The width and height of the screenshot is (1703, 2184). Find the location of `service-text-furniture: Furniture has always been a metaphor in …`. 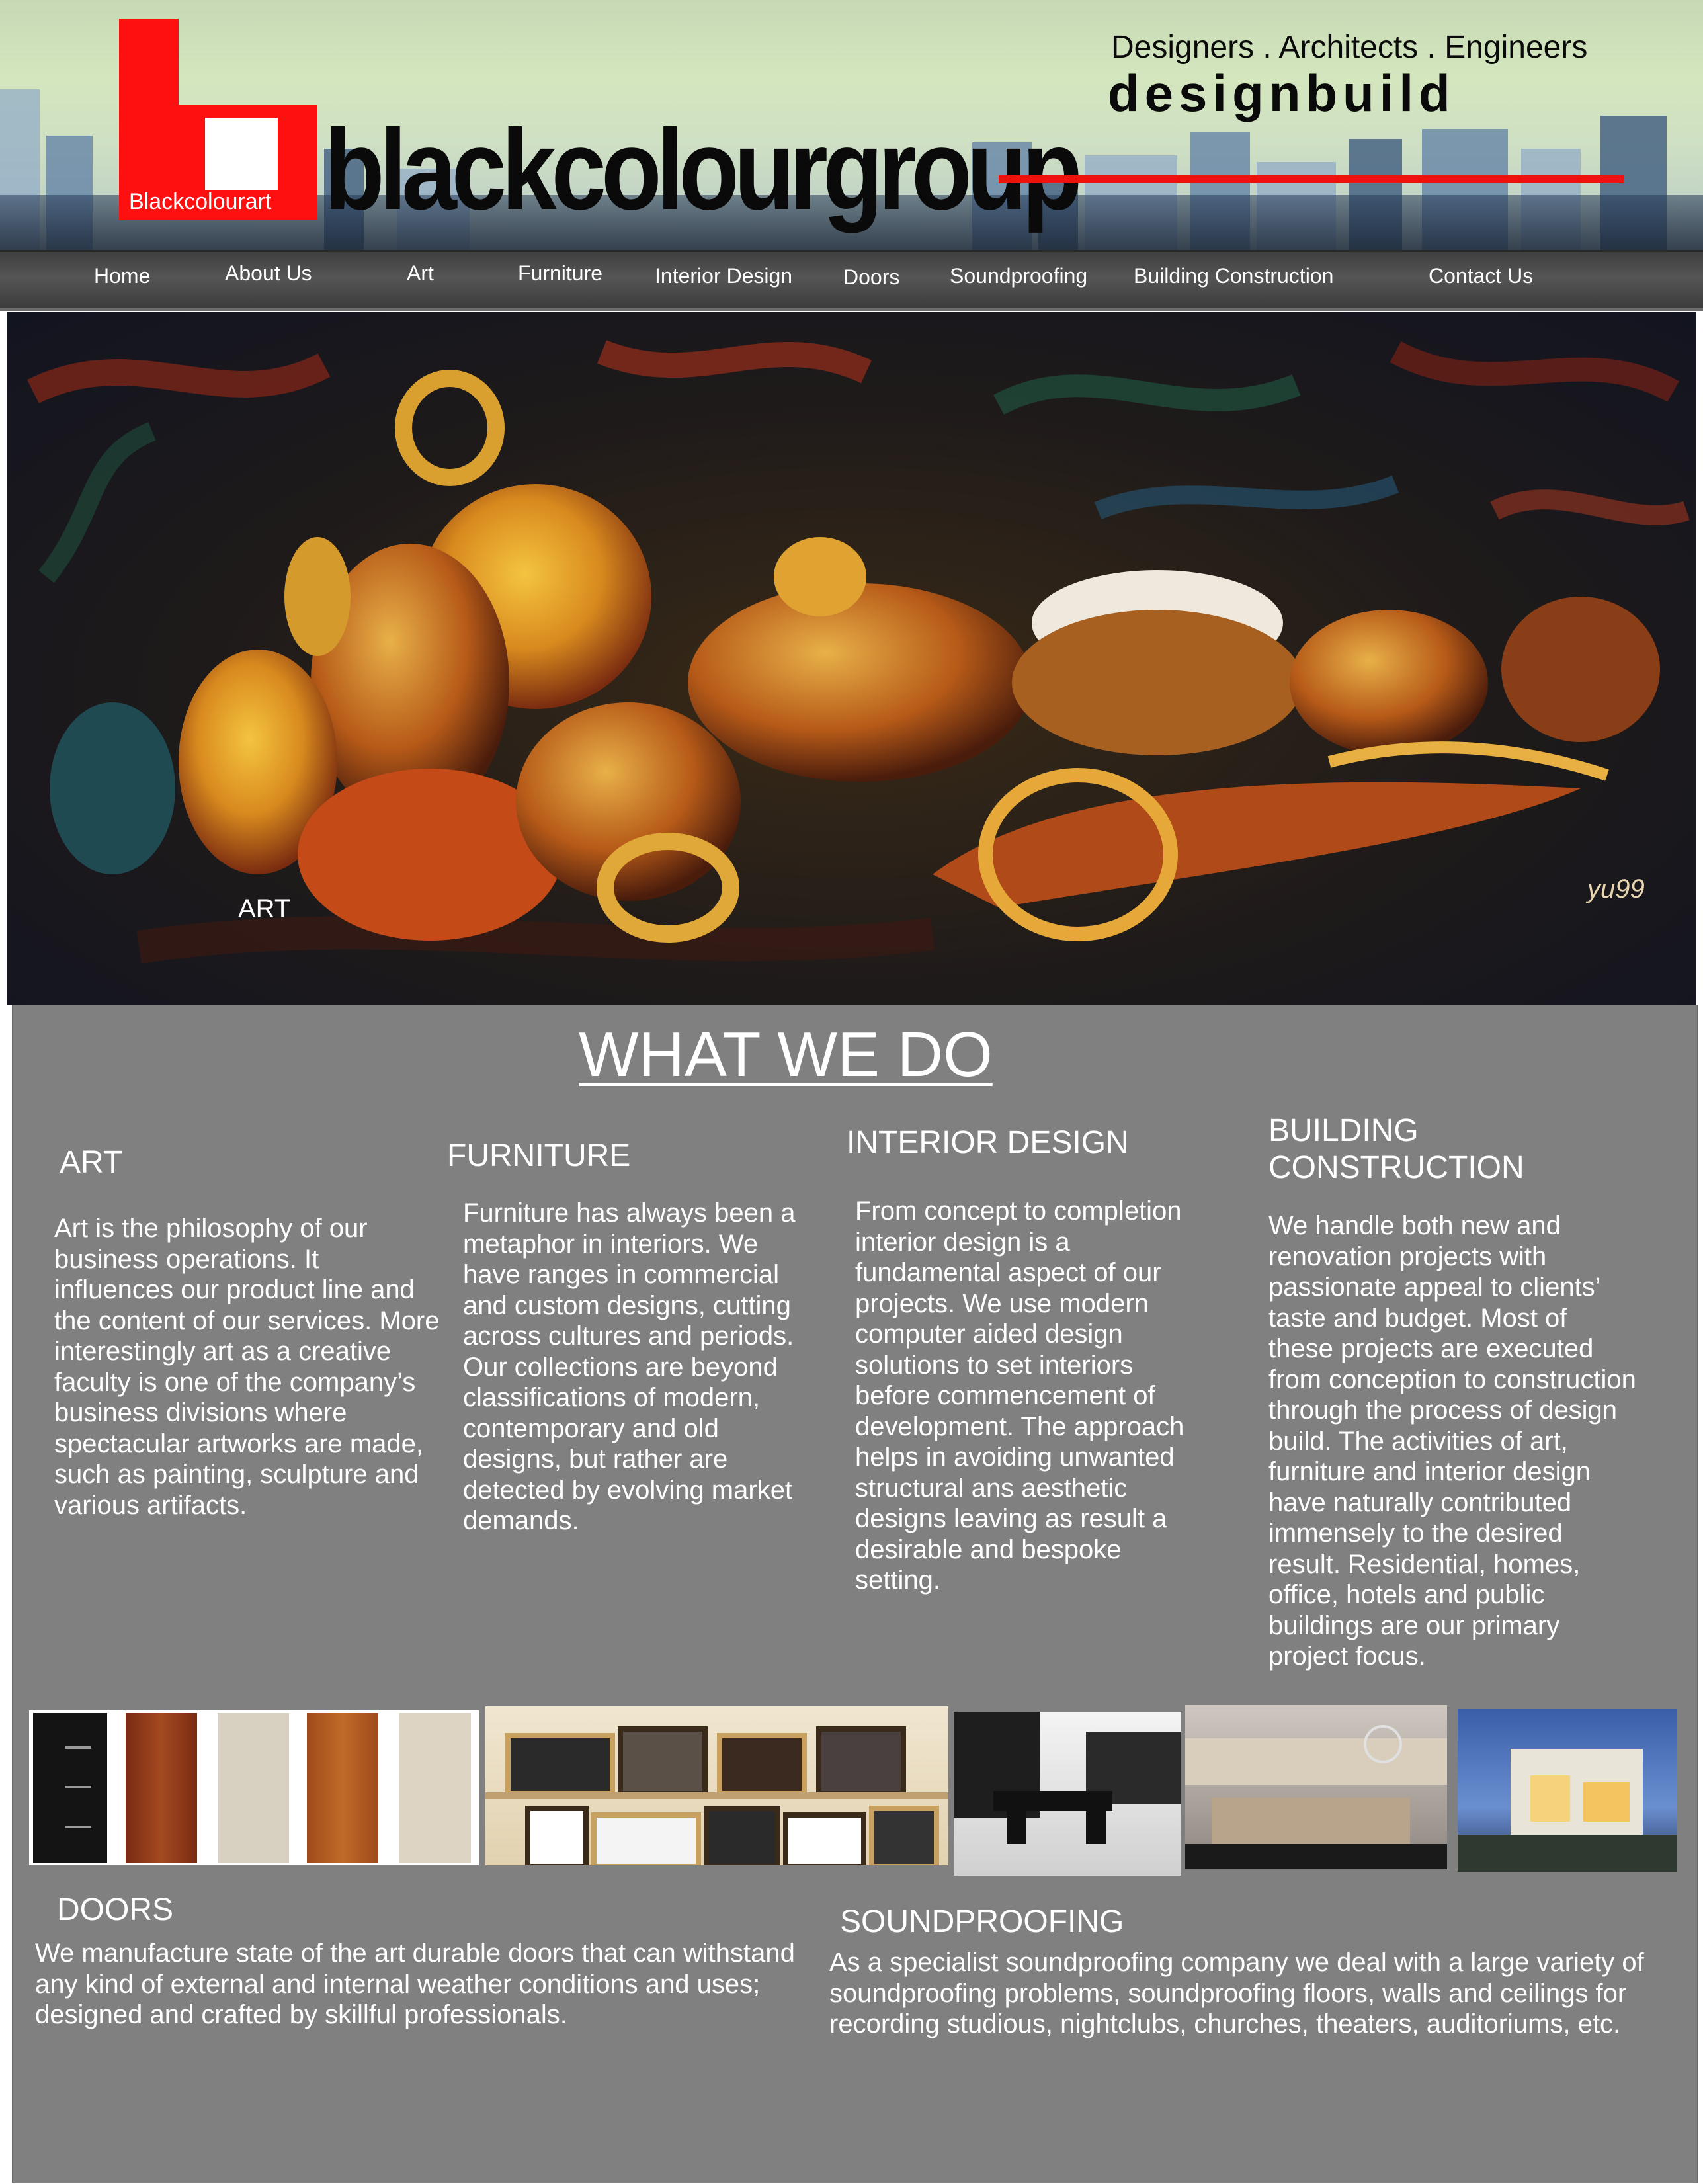

service-text-furniture: Furniture has always been a metaphor in … is located at coordinates (629, 1366).